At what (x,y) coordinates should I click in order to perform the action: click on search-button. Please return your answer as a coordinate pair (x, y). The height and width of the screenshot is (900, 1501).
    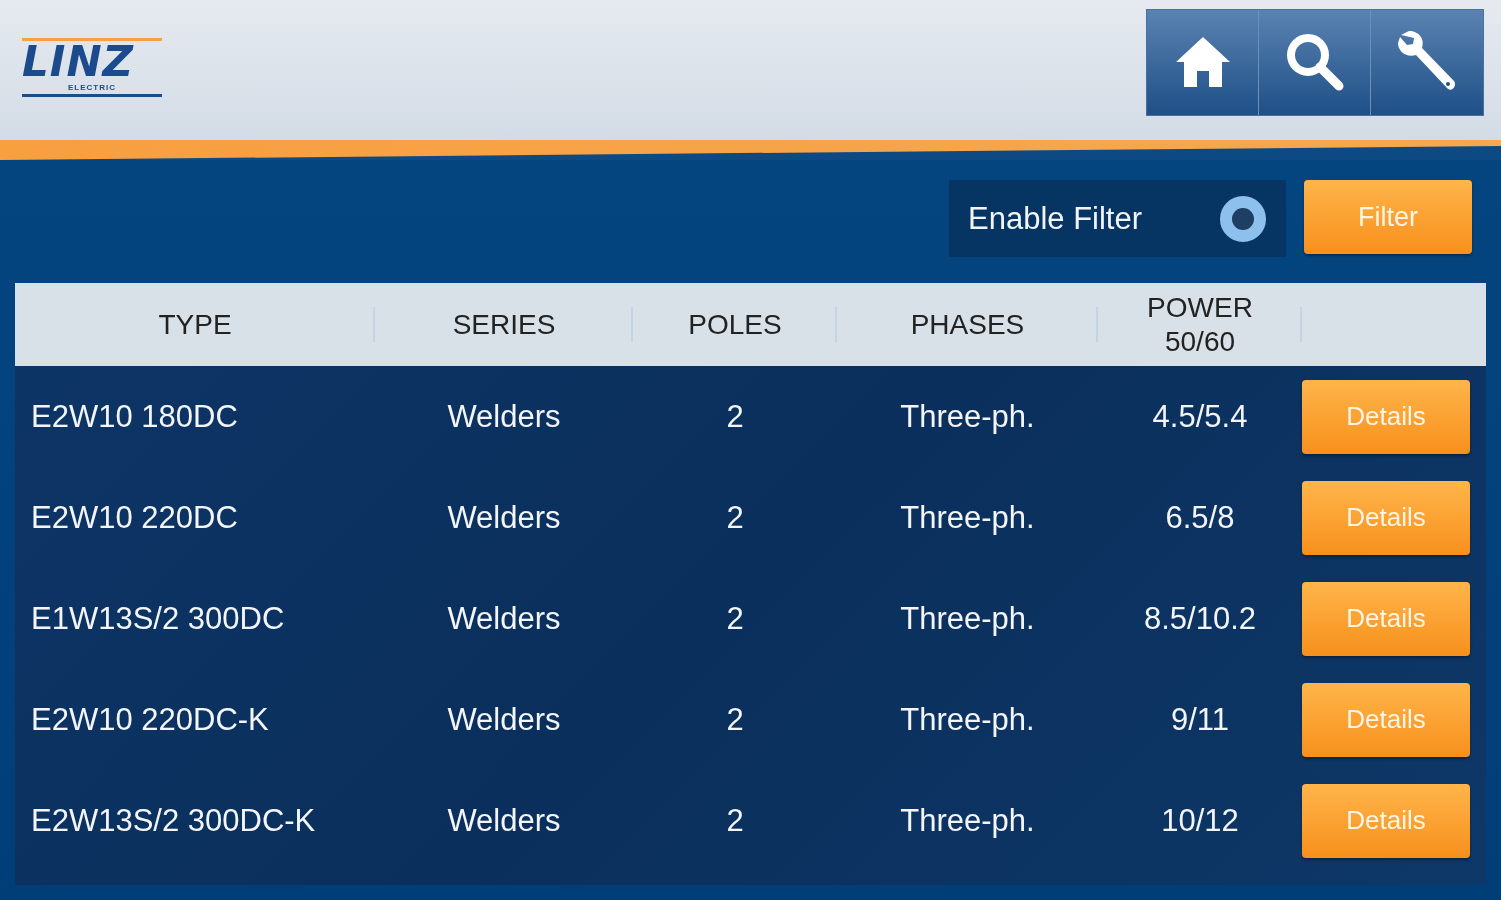
    Looking at the image, I should click on (1315, 62).